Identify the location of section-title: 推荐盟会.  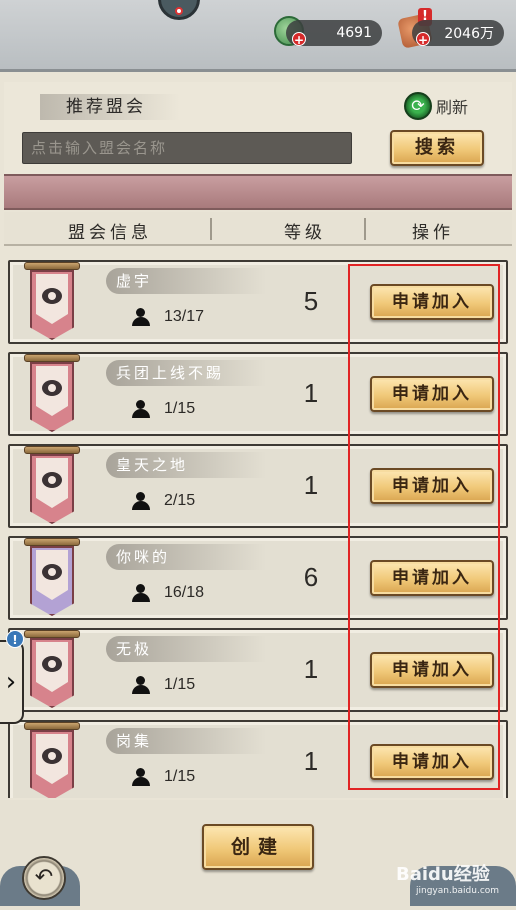
(110, 107).